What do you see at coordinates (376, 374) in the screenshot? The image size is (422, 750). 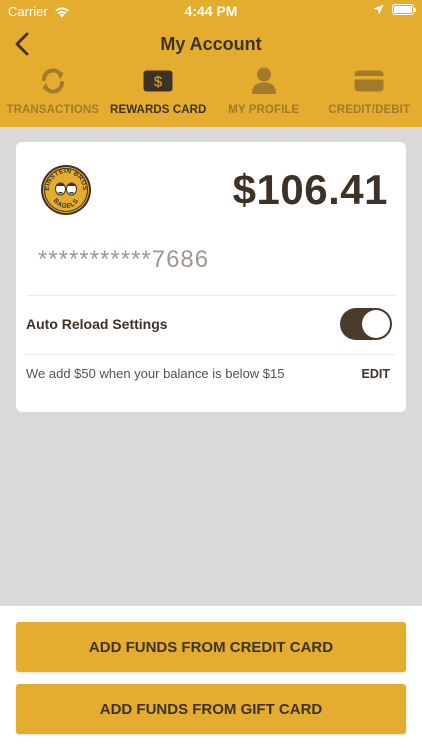 I see `edit-auto-reload-button: EDIT` at bounding box center [376, 374].